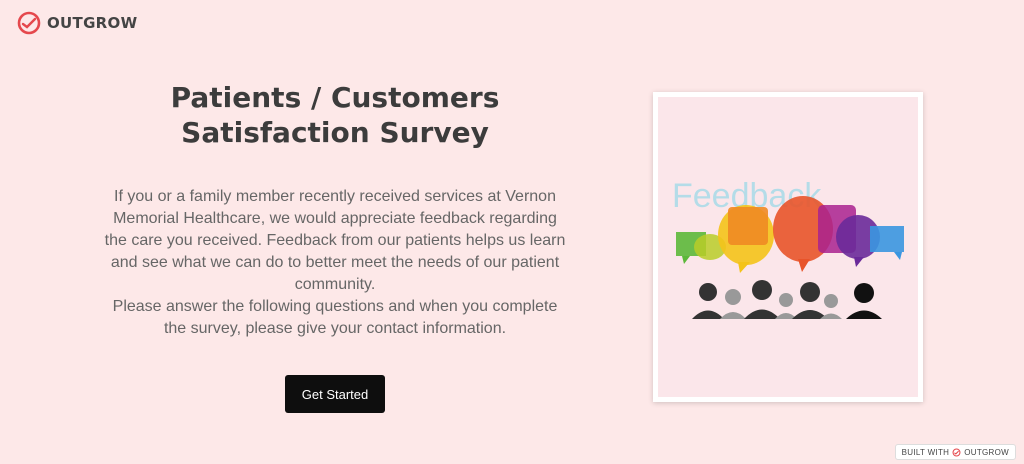  I want to click on outgrow-small-logo-icon, so click(956, 452).